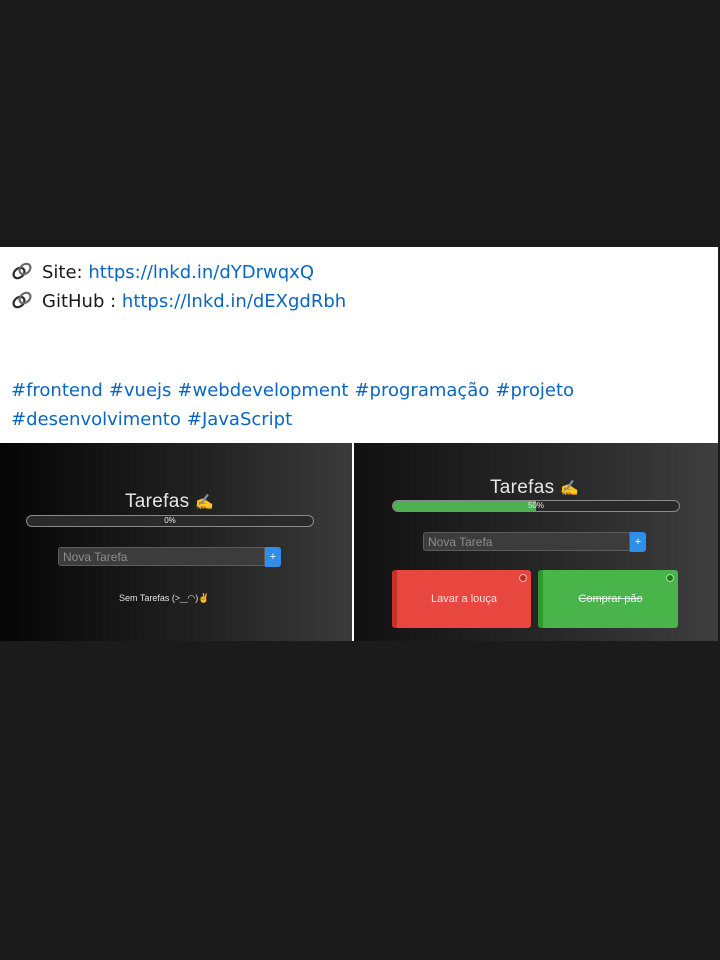 The height and width of the screenshot is (960, 720). I want to click on hashtag-link: #programação, so click(421, 390).